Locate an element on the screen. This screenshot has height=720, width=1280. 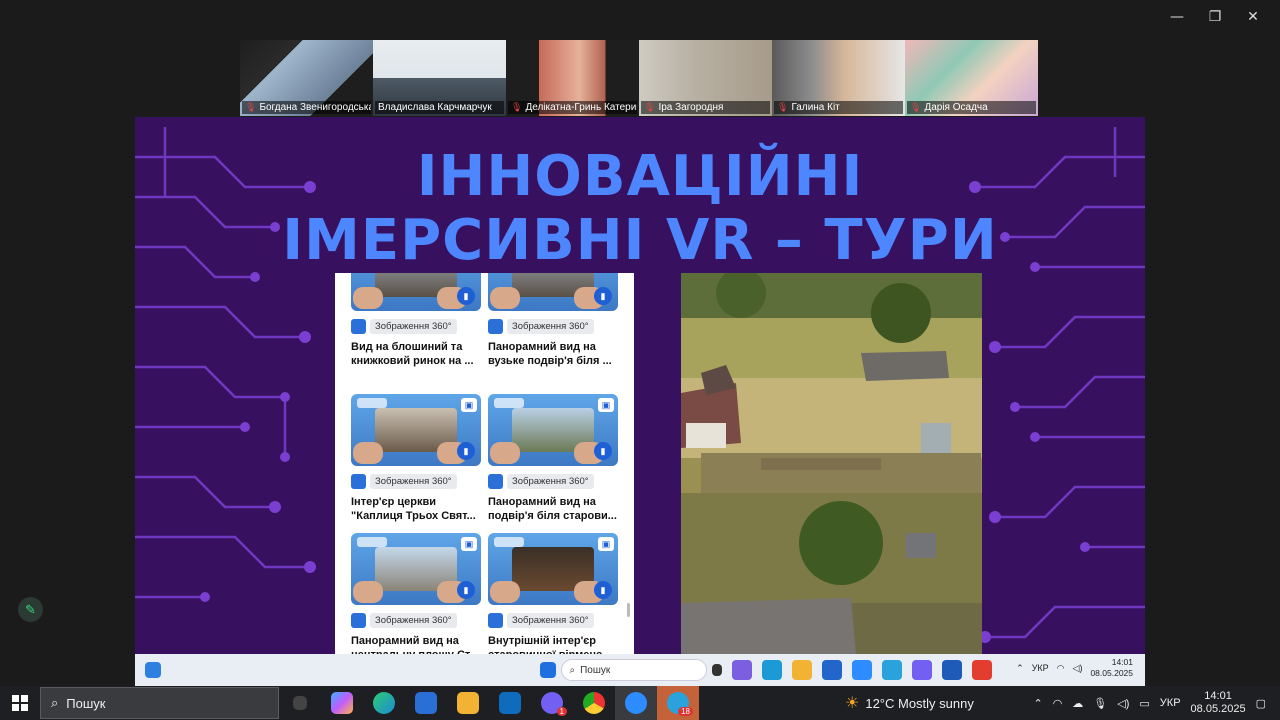
shared-search-box: ⌕ Пошук is located at coordinates (633, 670).